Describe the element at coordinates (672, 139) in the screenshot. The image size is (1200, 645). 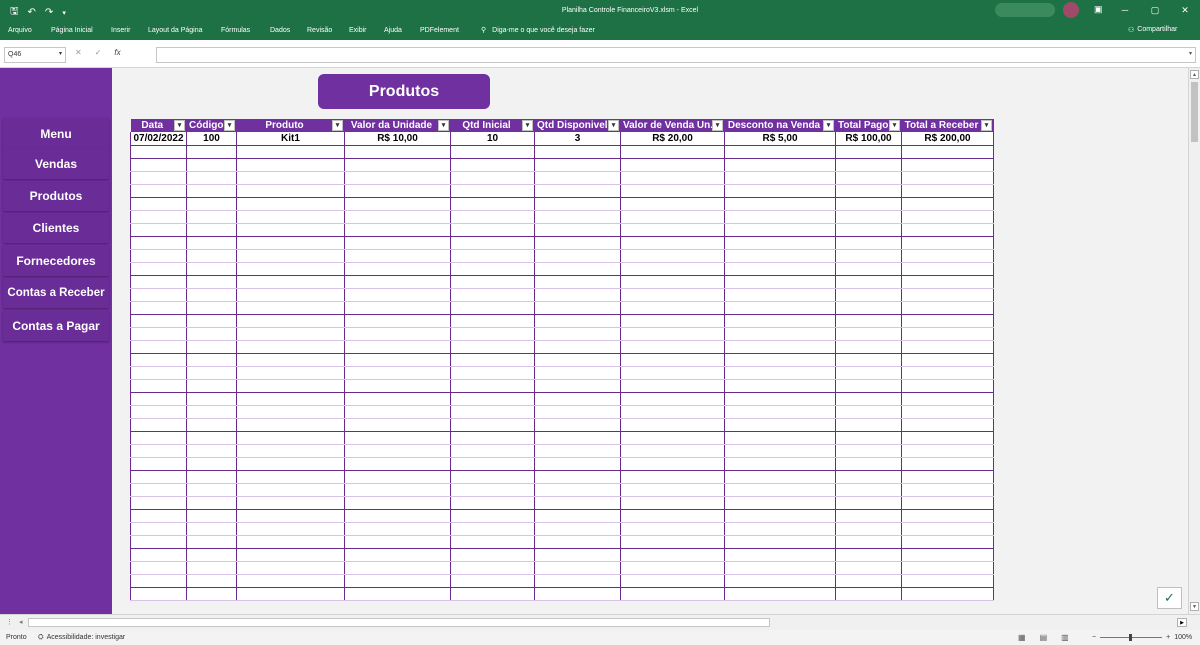
I see `table-cell: R$ 20,00` at that location.